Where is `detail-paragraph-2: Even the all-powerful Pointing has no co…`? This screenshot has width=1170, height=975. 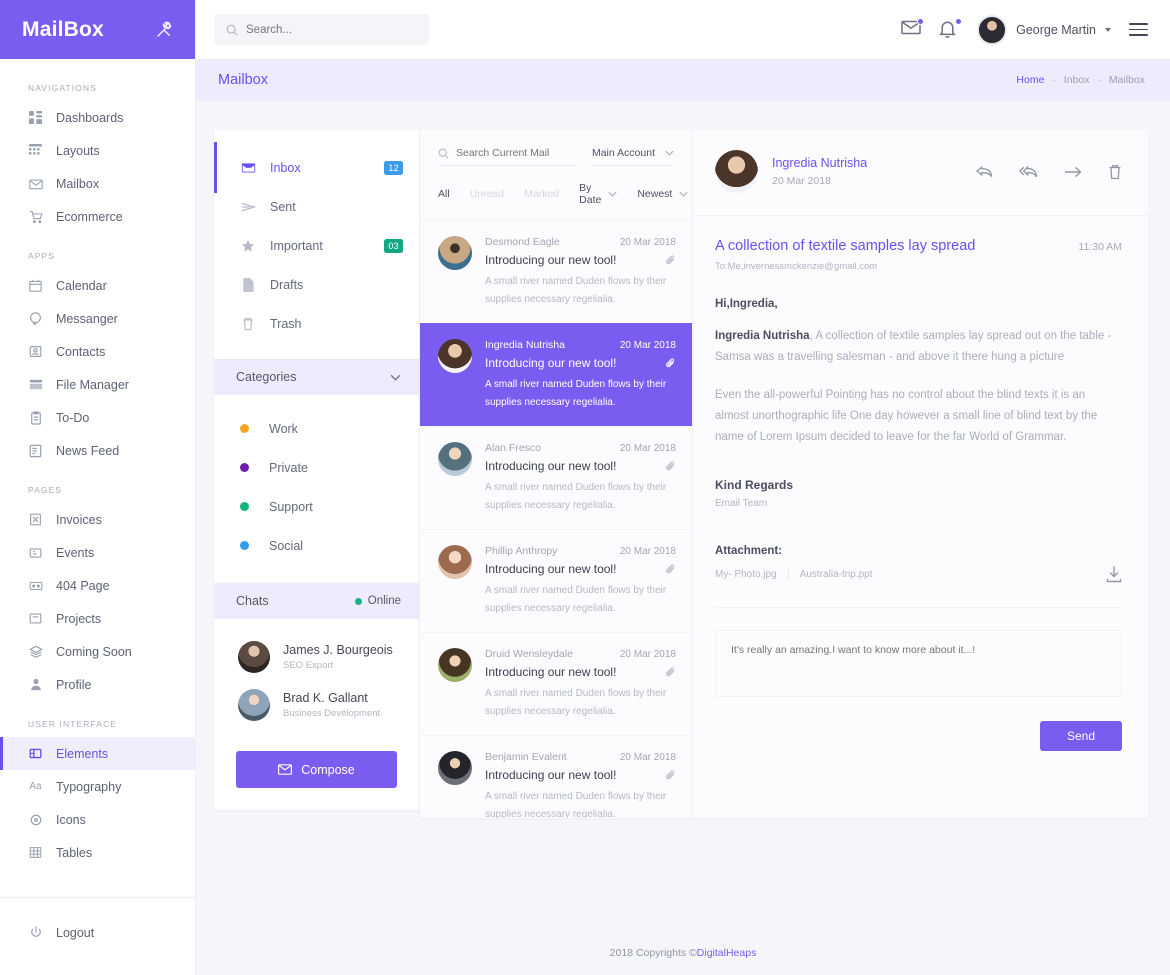
detail-paragraph-2: Even the all-powerful Pointing has no co… is located at coordinates (906, 416).